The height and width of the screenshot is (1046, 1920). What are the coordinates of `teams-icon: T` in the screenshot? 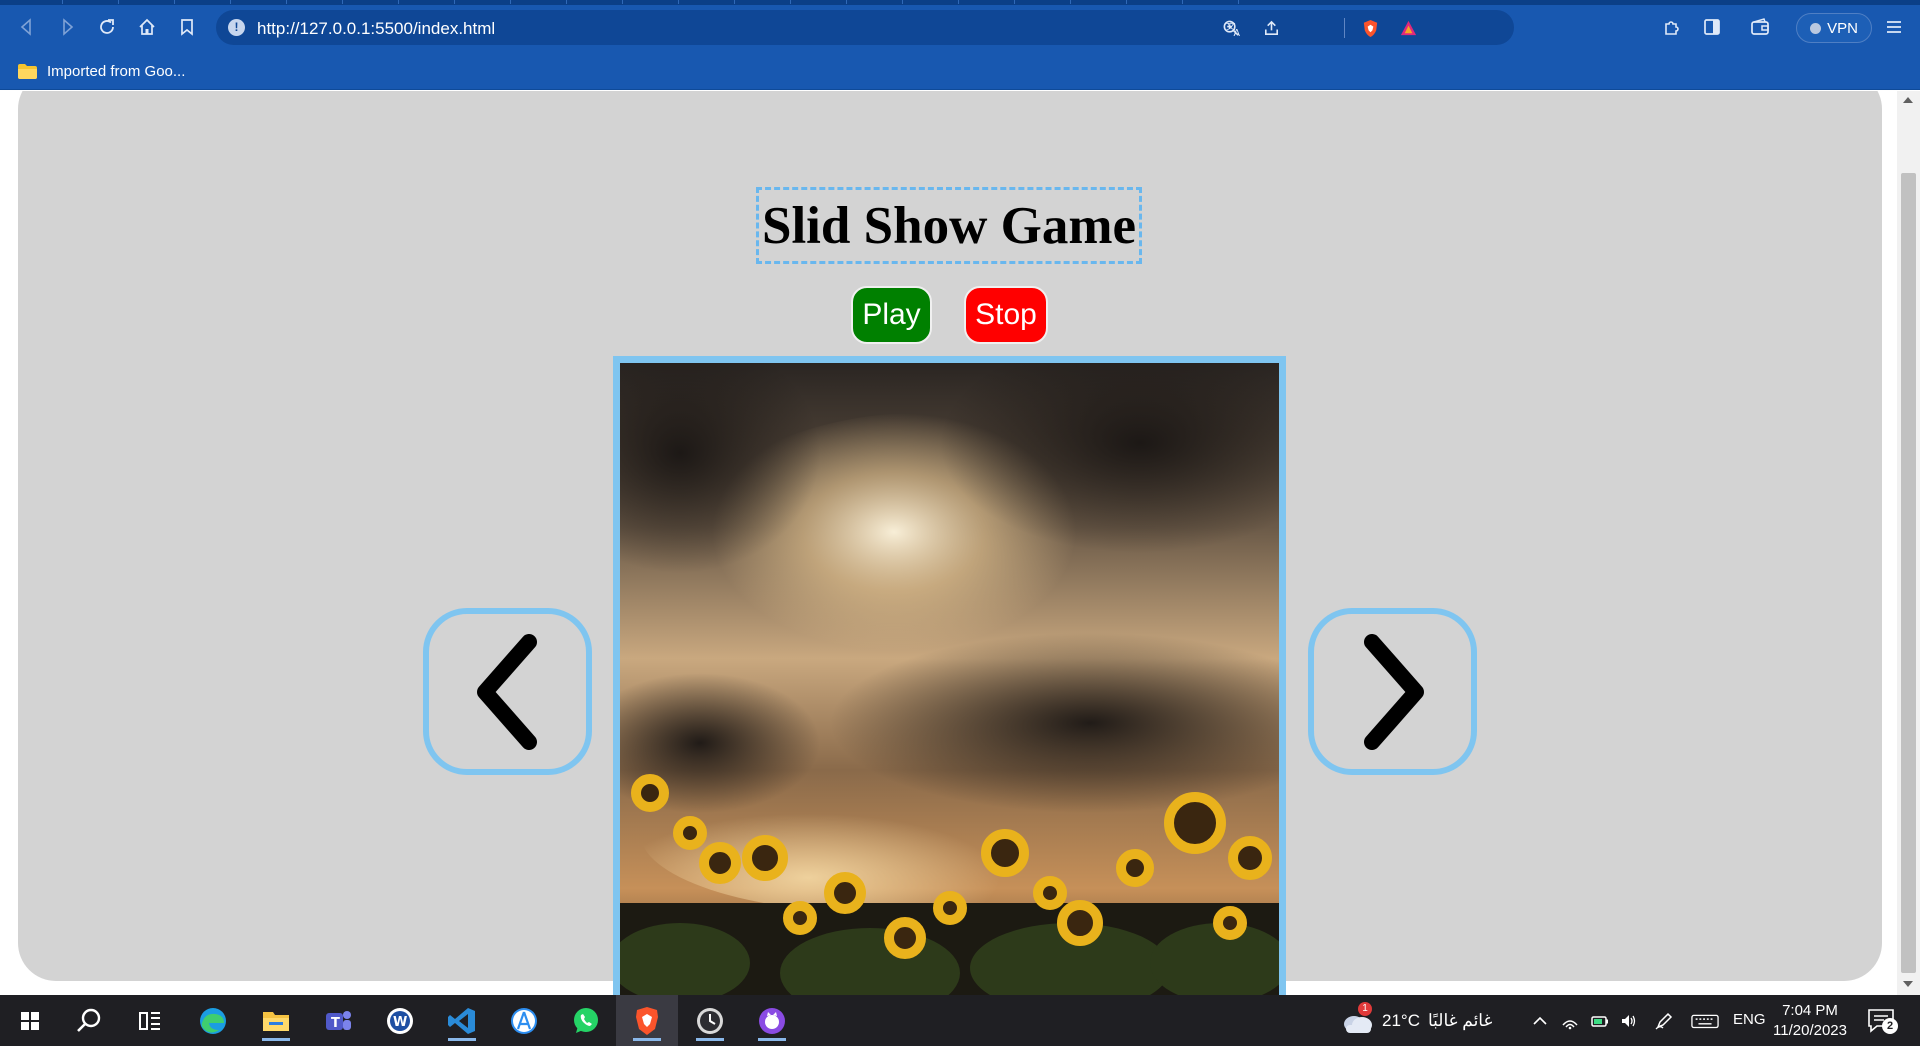 It's located at (338, 1021).